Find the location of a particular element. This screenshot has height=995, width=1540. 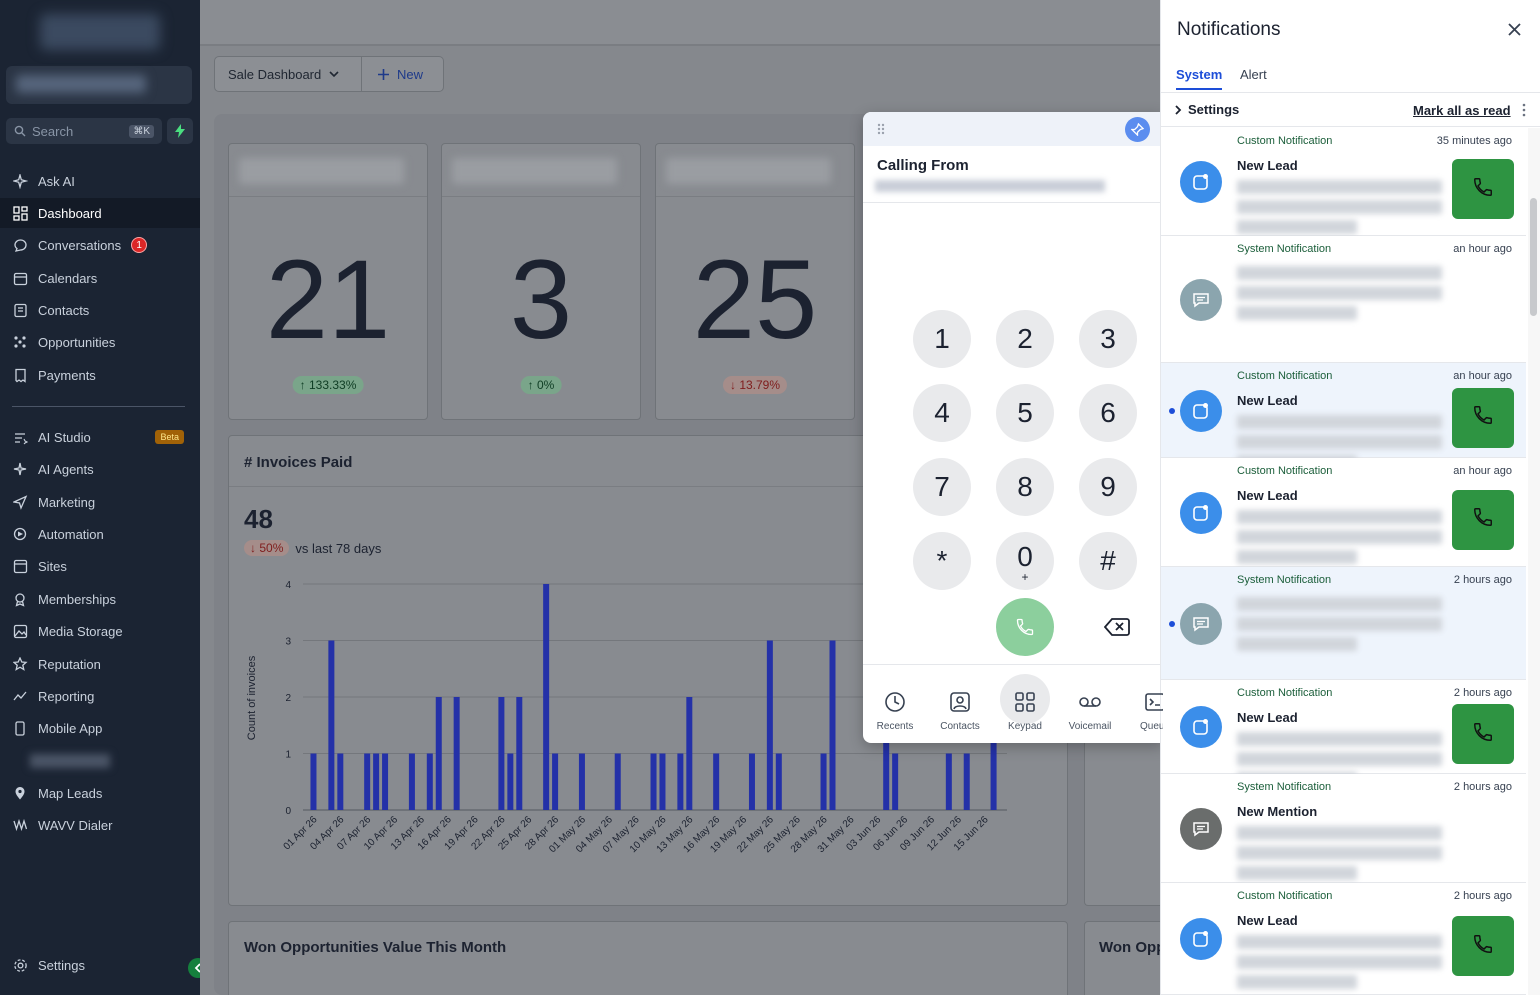

keypad-key: 3 is located at coordinates (1108, 339).